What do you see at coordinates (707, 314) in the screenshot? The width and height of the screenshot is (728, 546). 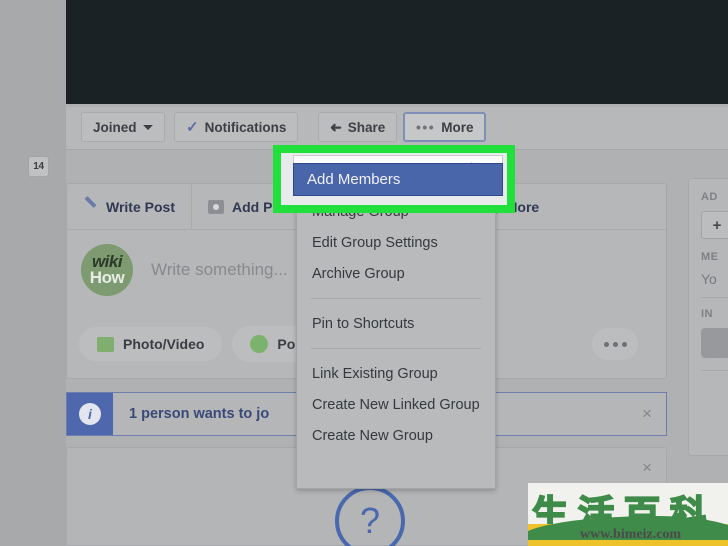 I see `sidebar-heading-invite: IN` at bounding box center [707, 314].